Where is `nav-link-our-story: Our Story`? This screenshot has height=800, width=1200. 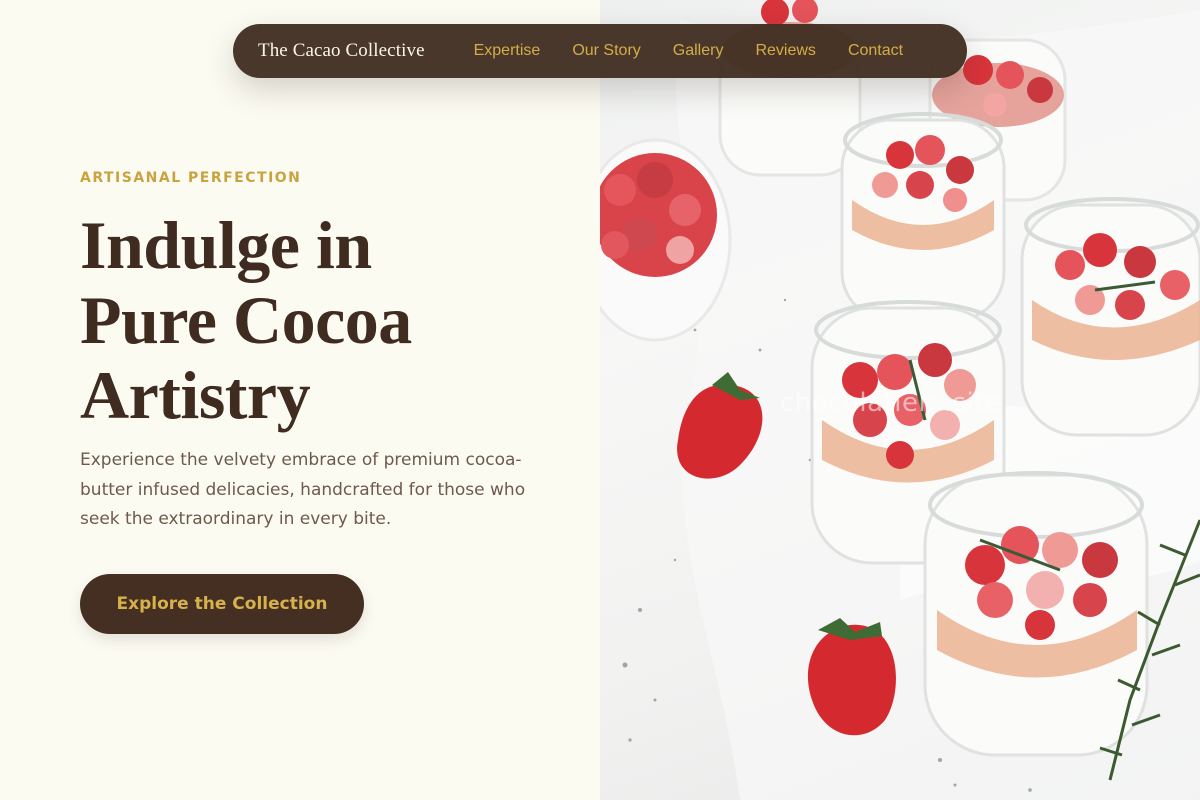 nav-link-our-story: Our Story is located at coordinates (606, 51).